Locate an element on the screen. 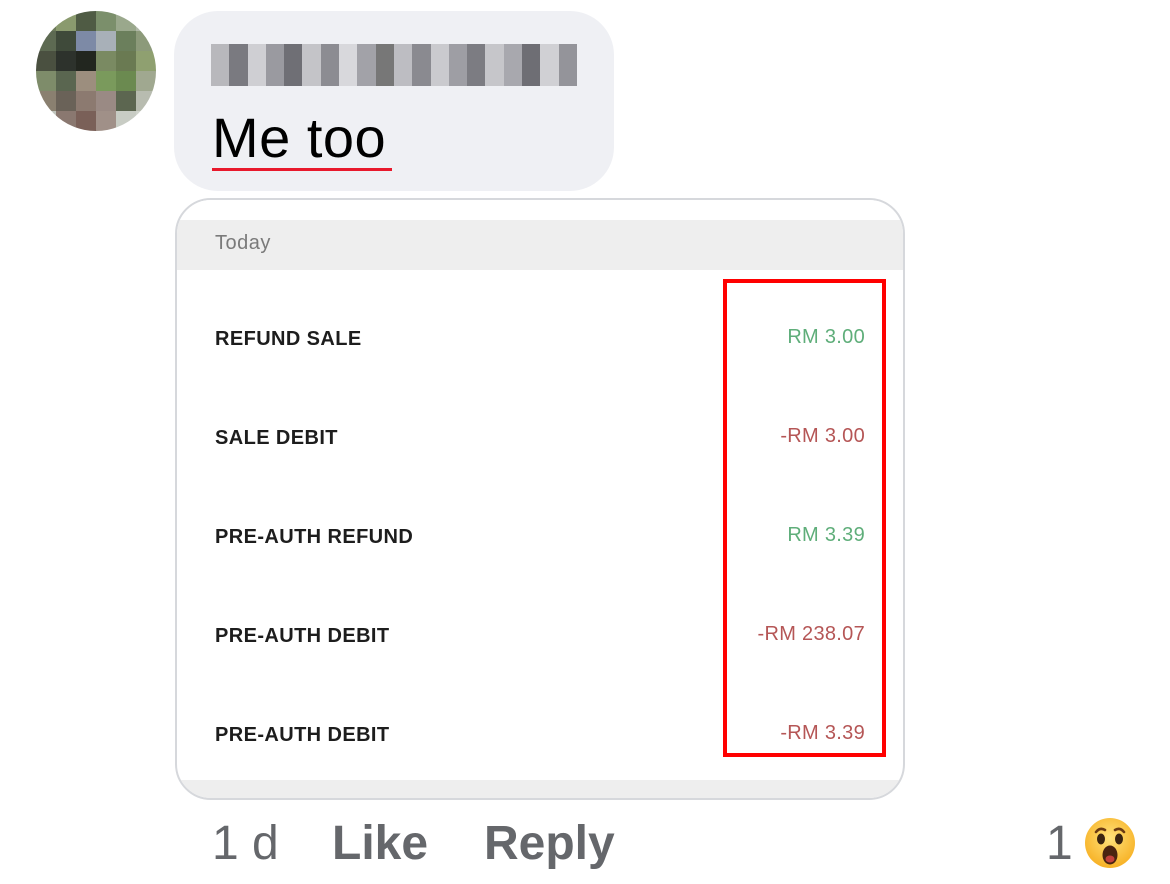 The image size is (1170, 884). highlight-annotation-box is located at coordinates (804, 518).